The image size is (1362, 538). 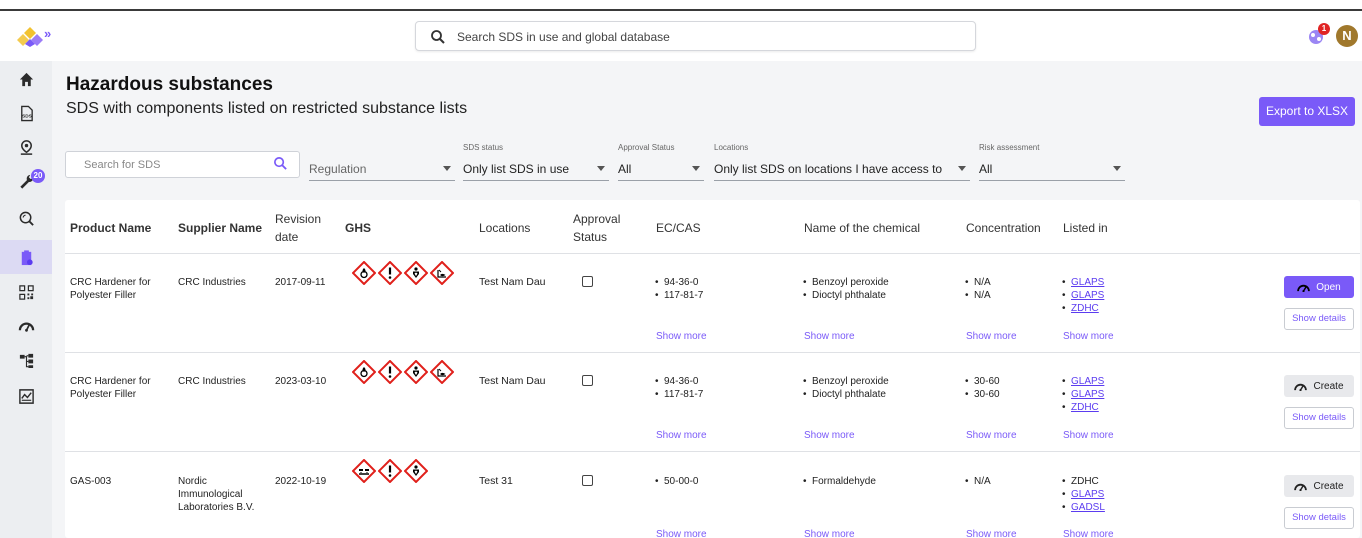 I want to click on listed-in-item: GADSL, so click(x=1082, y=507).